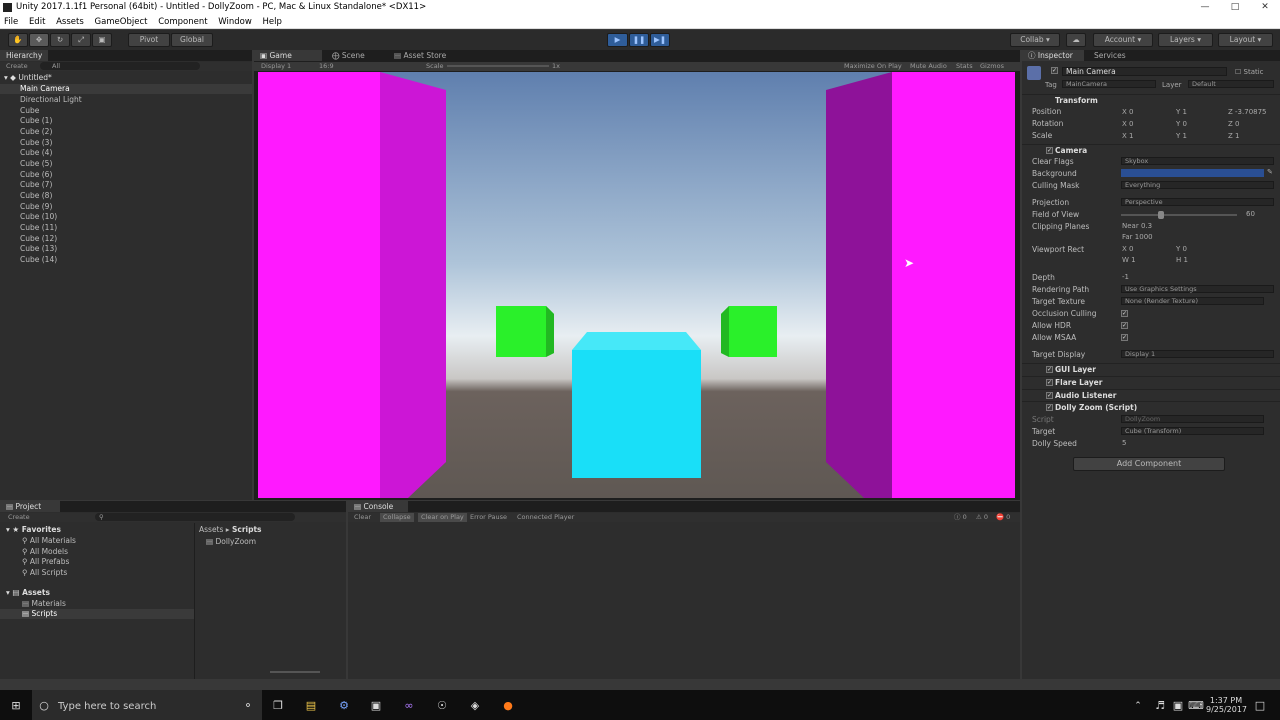 This screenshot has height=720, width=1280. I want to click on hand-tool-icon: ✋, so click(18, 40).